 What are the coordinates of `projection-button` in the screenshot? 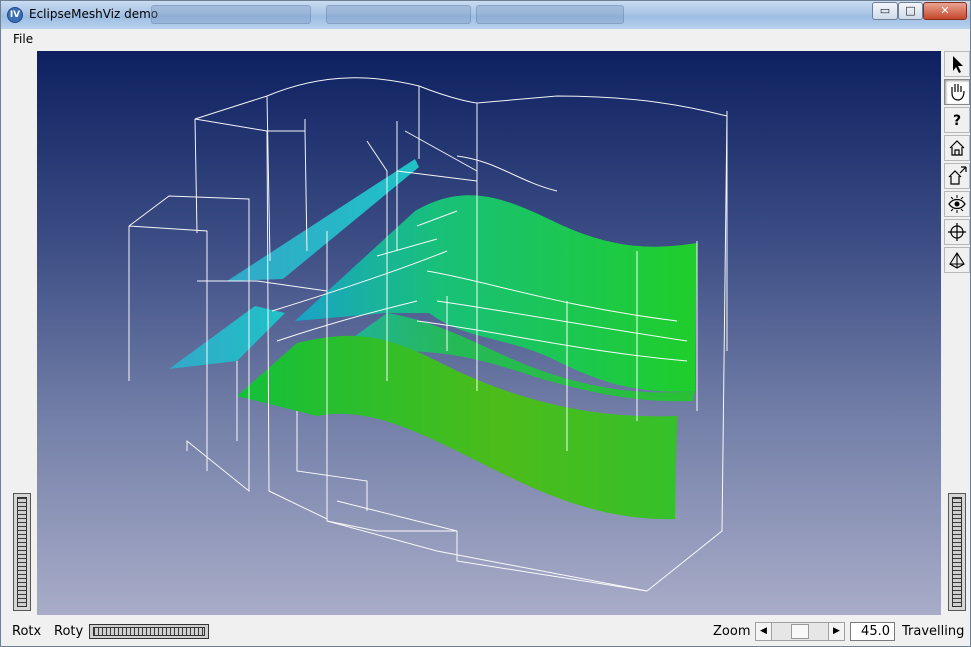 It's located at (957, 260).